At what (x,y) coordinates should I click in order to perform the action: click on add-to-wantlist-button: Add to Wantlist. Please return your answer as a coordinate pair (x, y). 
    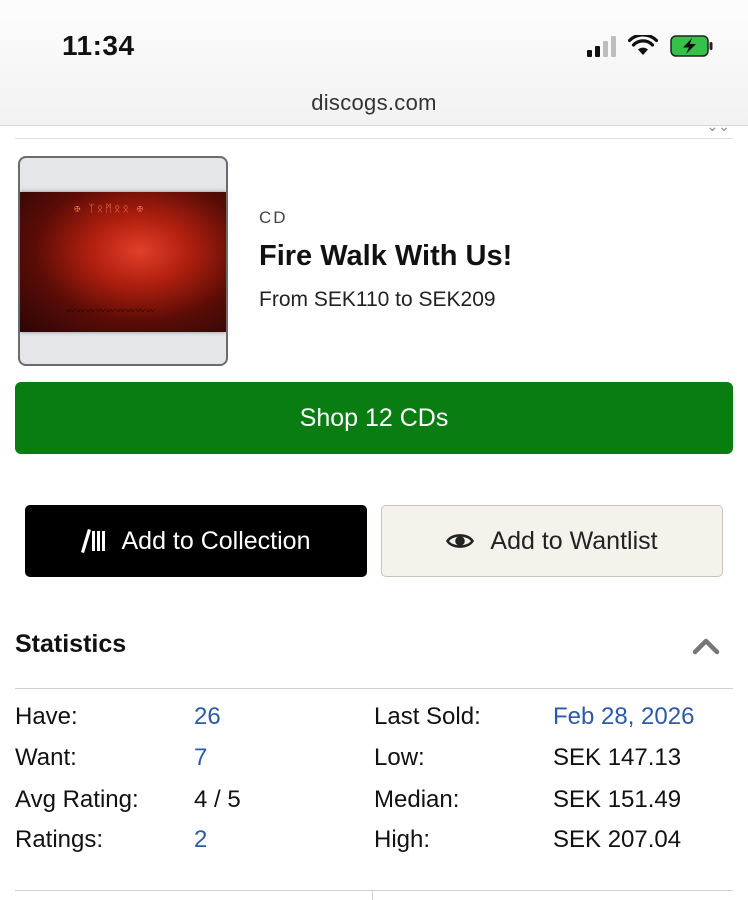
    Looking at the image, I should click on (552, 541).